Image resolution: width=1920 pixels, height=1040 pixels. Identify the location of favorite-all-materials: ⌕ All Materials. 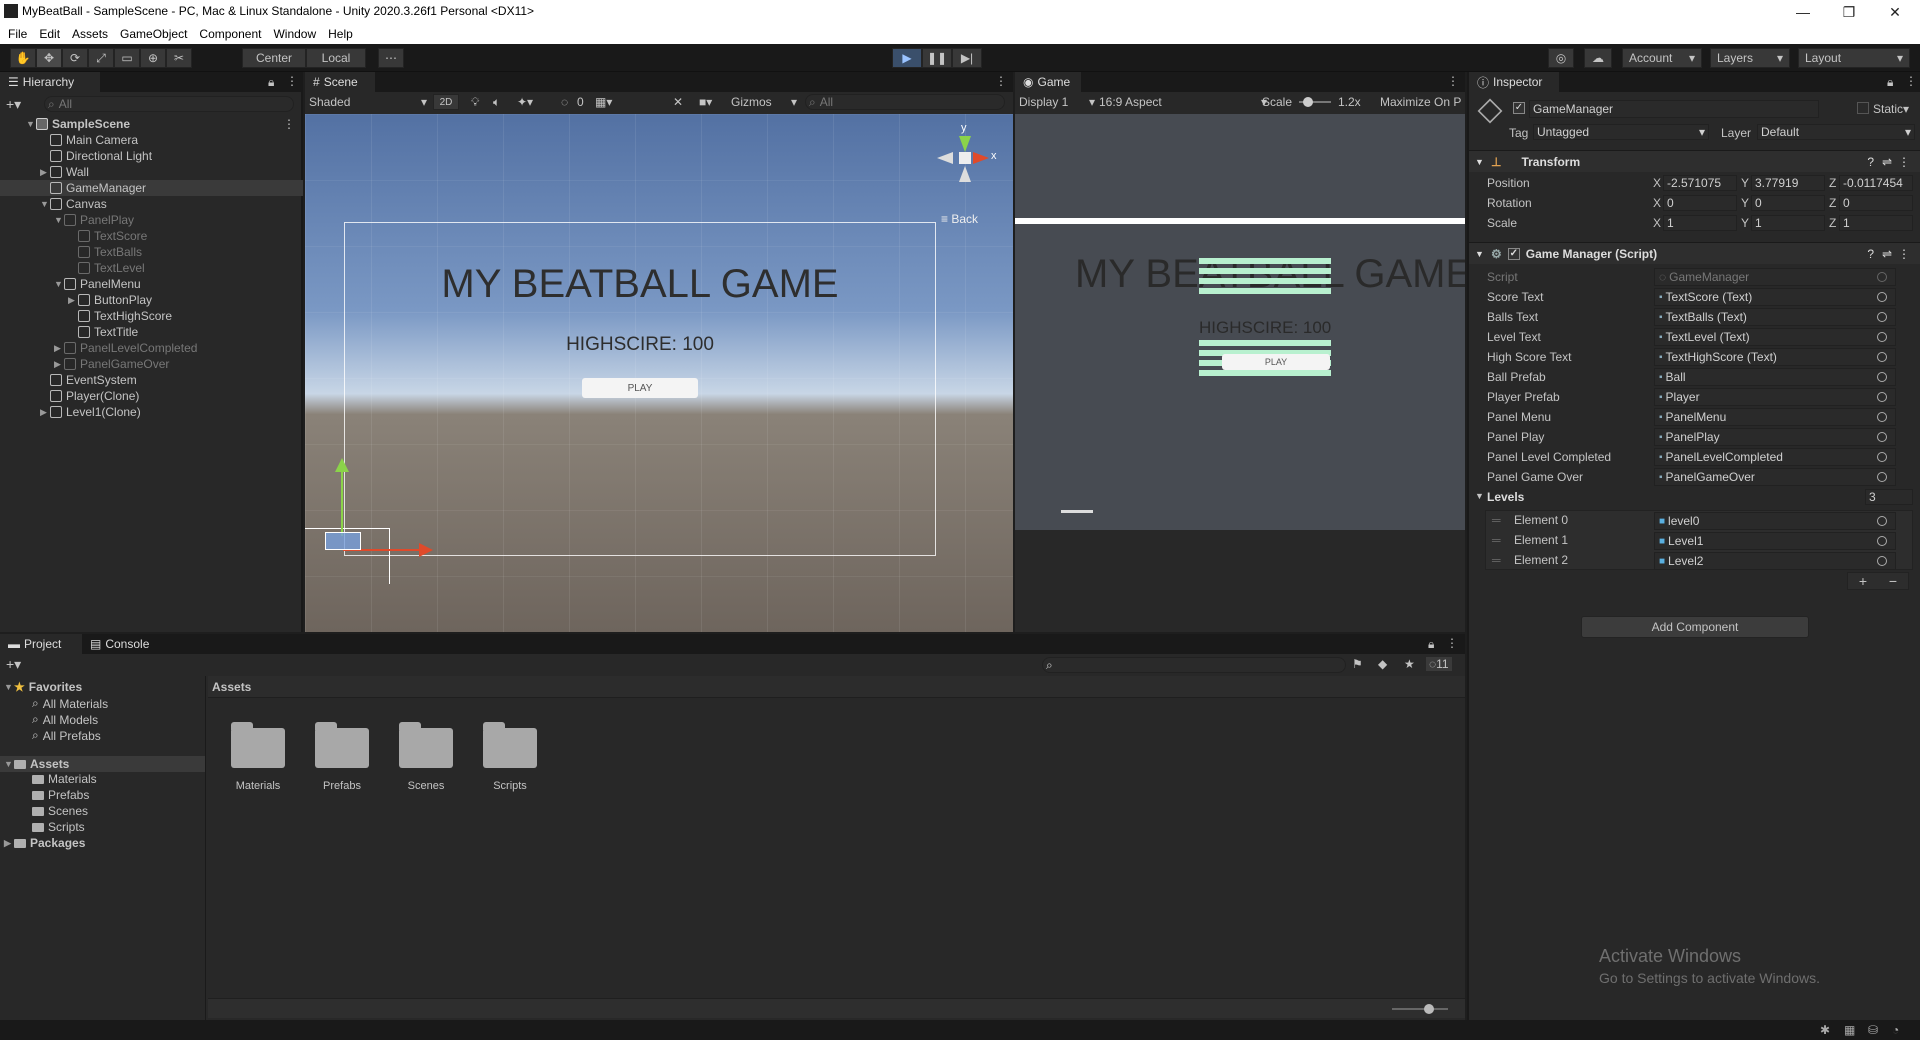
(70, 703).